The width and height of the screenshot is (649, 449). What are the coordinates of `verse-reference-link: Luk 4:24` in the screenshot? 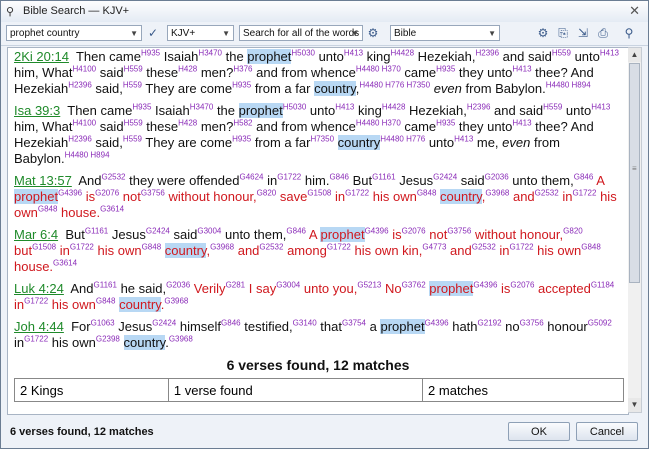 It's located at (39, 288).